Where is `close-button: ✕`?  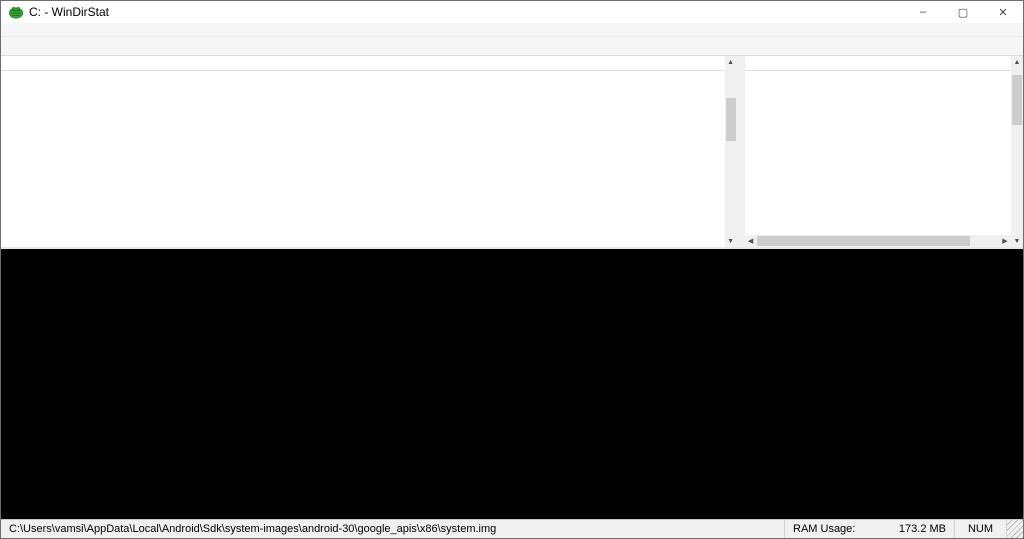
close-button: ✕ is located at coordinates (1003, 12).